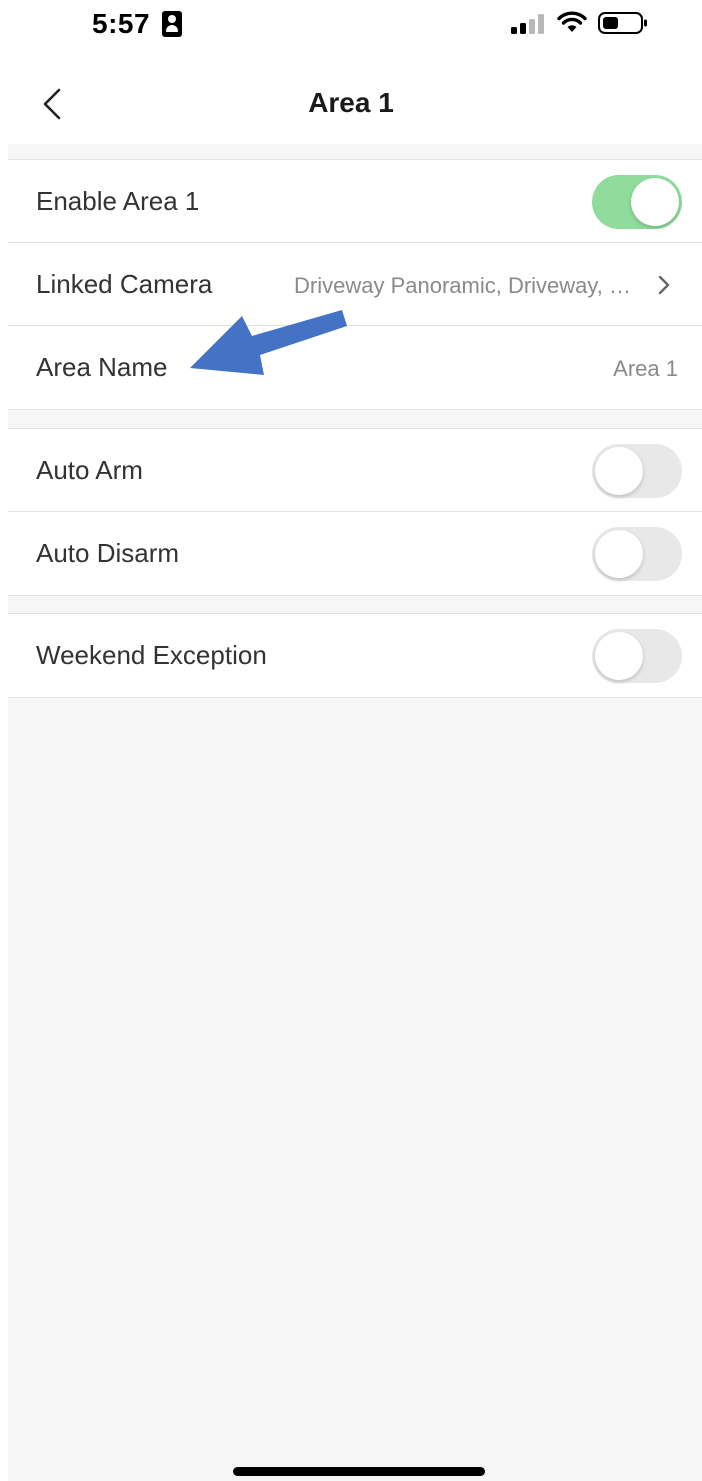 Image resolution: width=702 pixels, height=1481 pixels. I want to click on nav-bar: Area 1, so click(351, 102).